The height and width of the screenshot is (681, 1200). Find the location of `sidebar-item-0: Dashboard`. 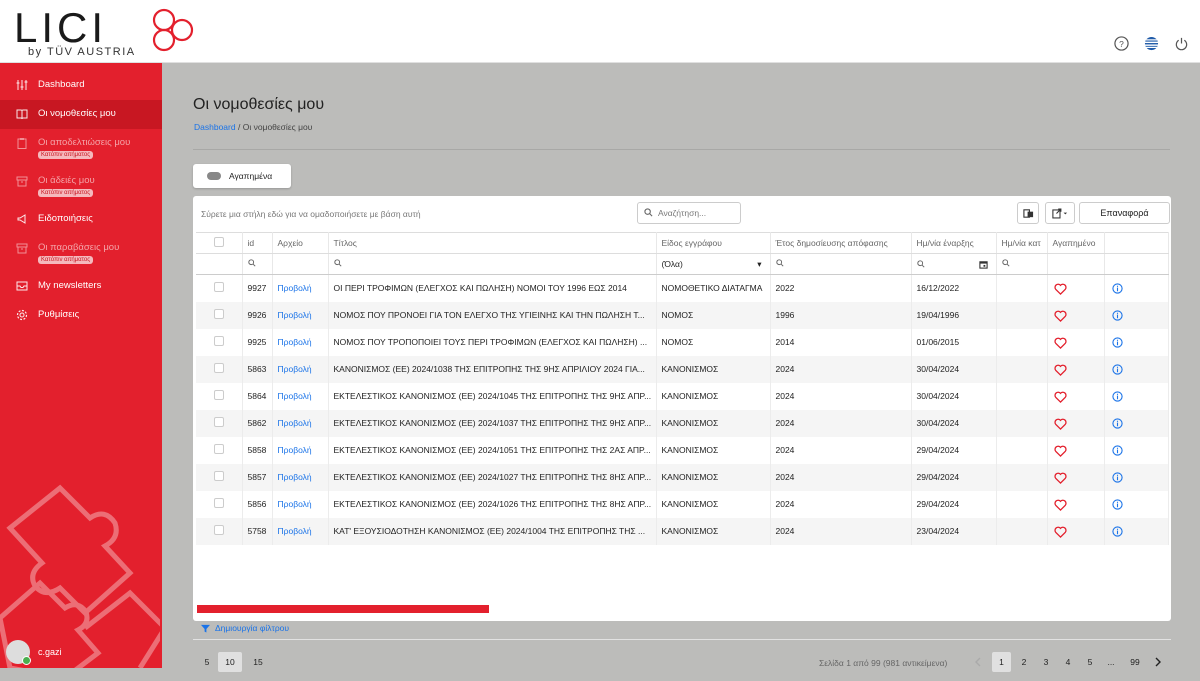

sidebar-item-0: Dashboard is located at coordinates (81, 85).